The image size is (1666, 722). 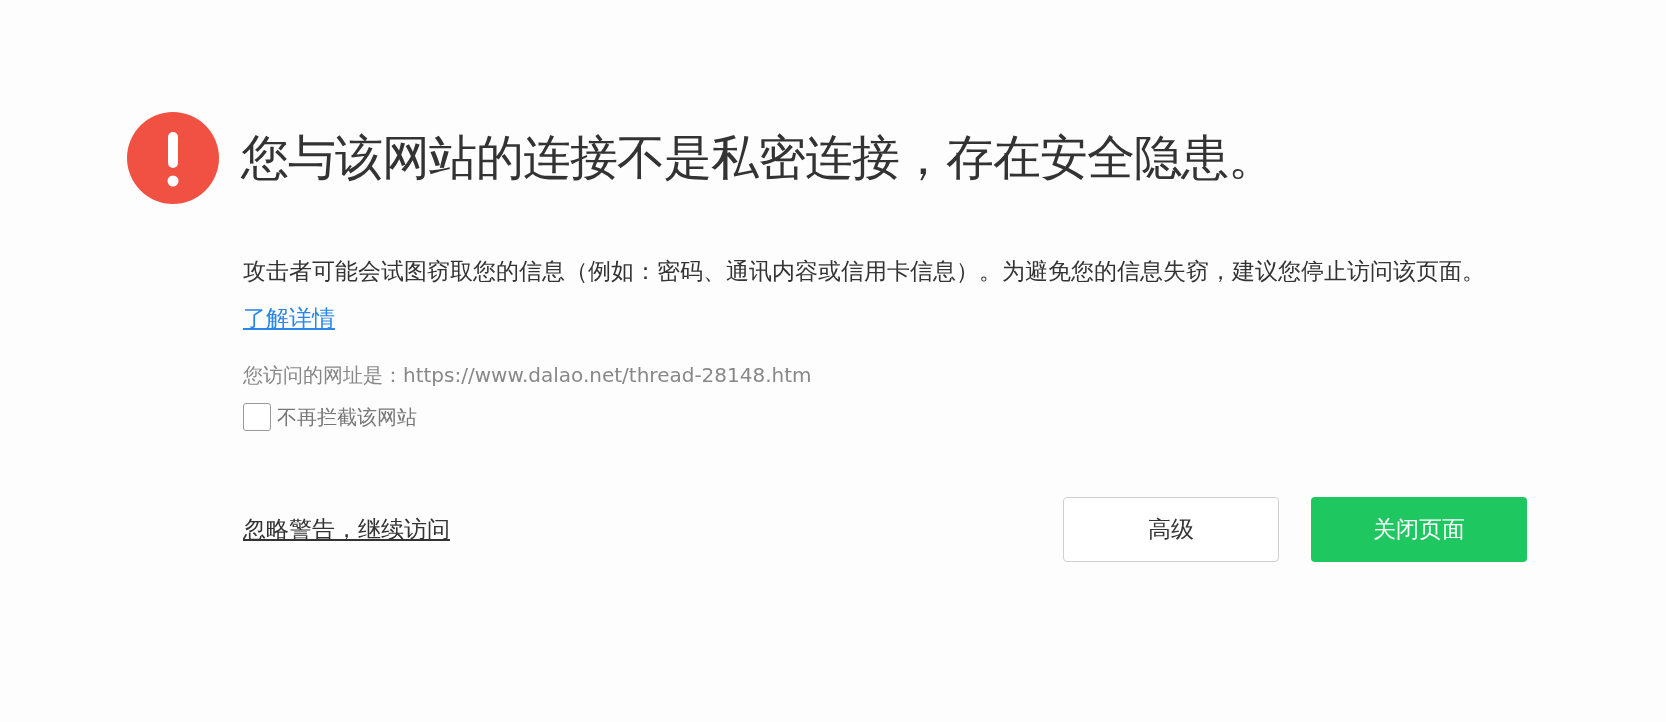 What do you see at coordinates (346, 529) in the screenshot?
I see `ignore-warning-link: 忽略警告，继续访问` at bounding box center [346, 529].